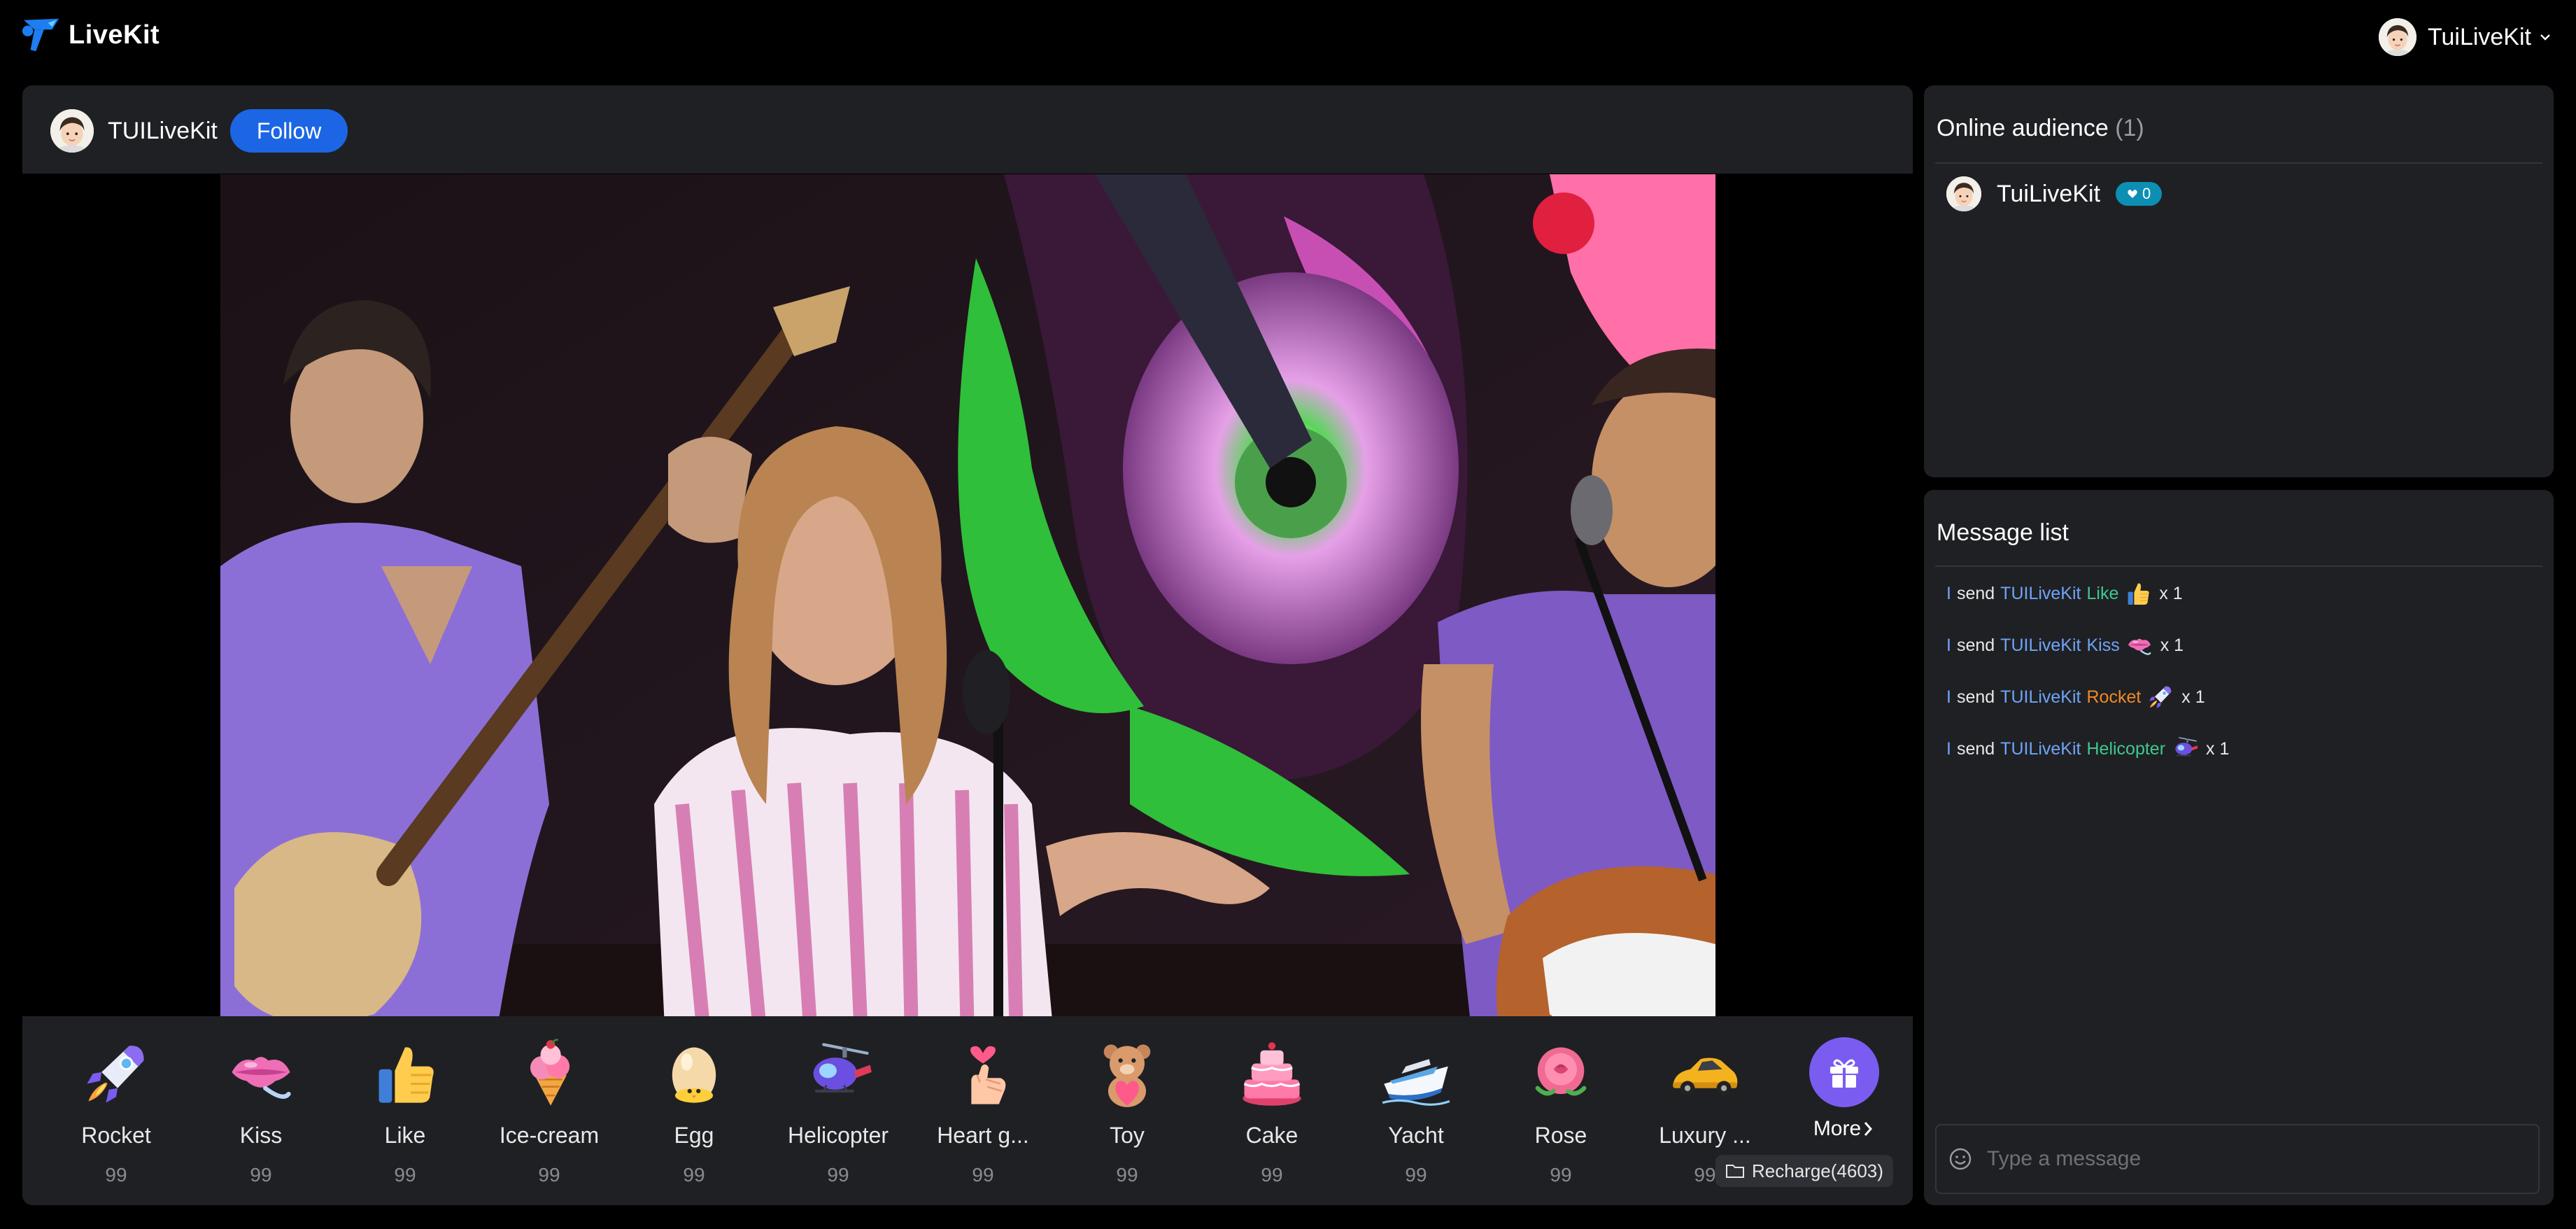  What do you see at coordinates (838, 1136) in the screenshot?
I see `gift-name: Helicopter` at bounding box center [838, 1136].